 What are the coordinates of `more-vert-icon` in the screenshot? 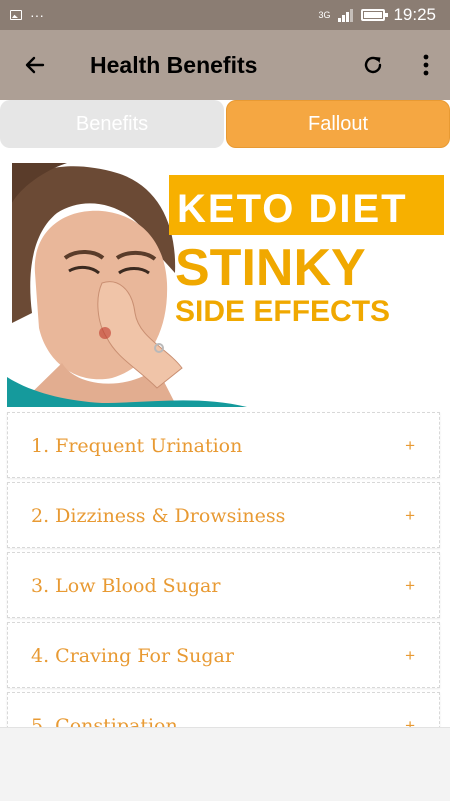 It's located at (426, 65).